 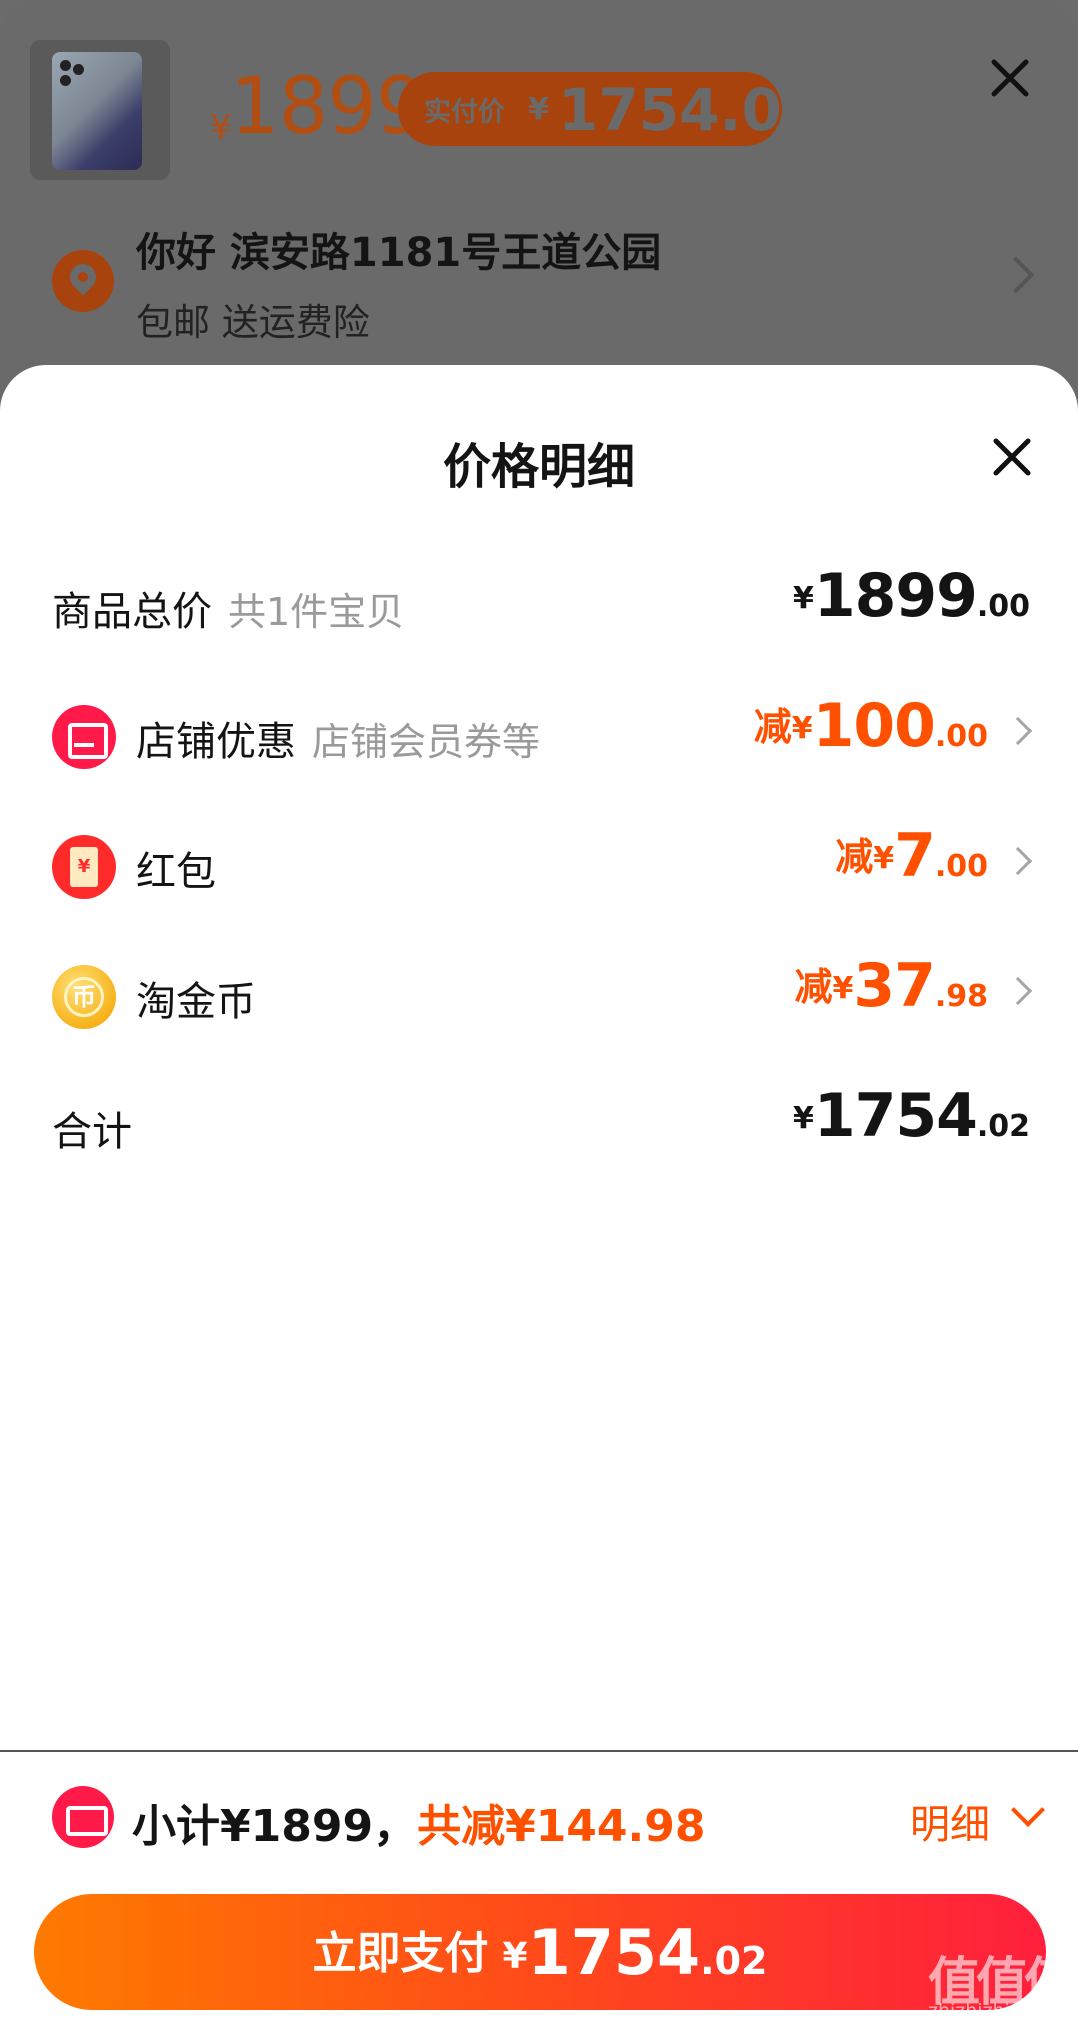 What do you see at coordinates (84, 737) in the screenshot?
I see `shop-icon` at bounding box center [84, 737].